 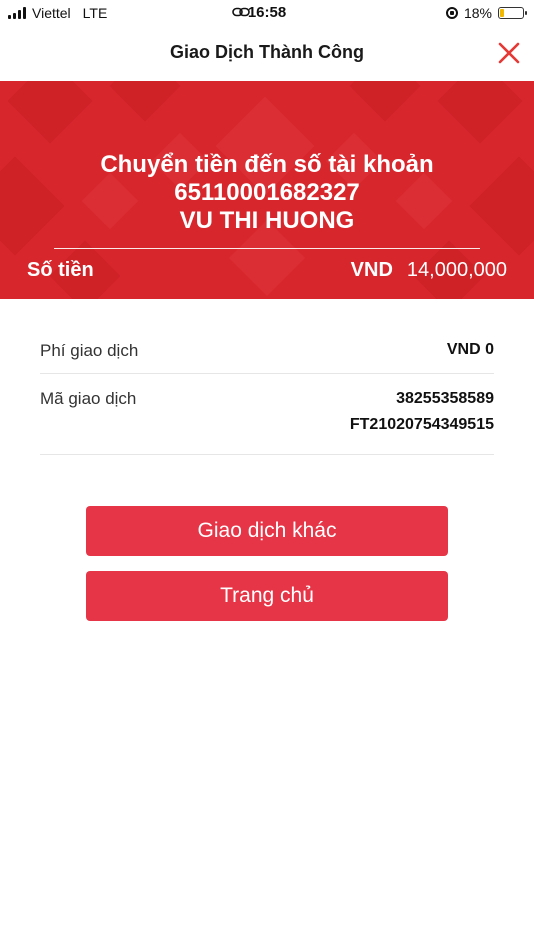 I want to click on transaction-id-line-2: FT21020754349515, so click(x=421, y=424).